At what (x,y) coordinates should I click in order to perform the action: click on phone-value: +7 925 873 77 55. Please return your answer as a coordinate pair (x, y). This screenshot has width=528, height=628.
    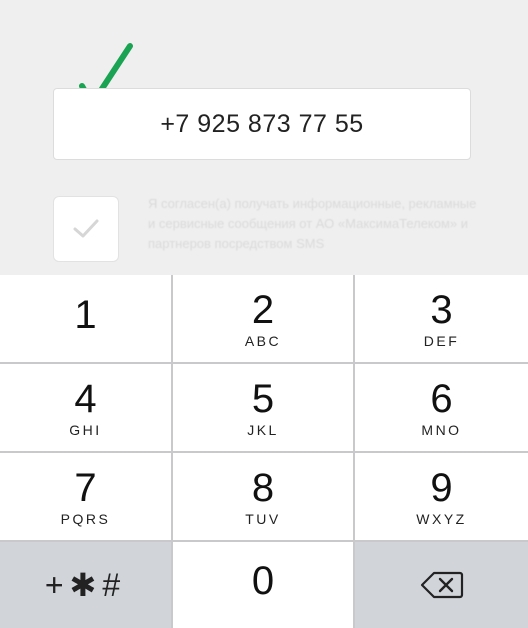
    Looking at the image, I should click on (262, 123).